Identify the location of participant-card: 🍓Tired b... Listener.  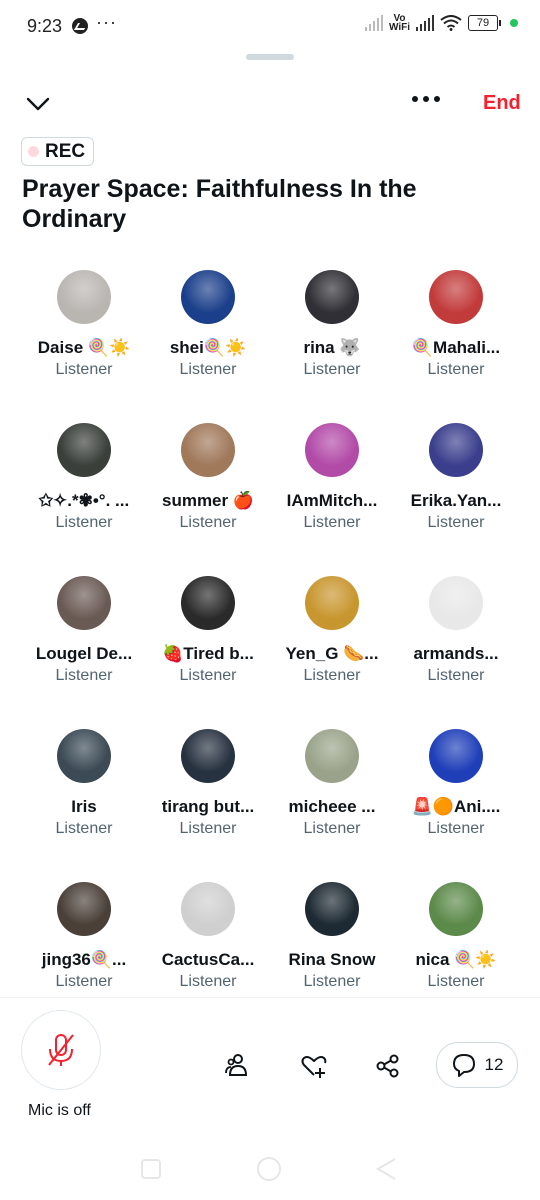
(208, 630).